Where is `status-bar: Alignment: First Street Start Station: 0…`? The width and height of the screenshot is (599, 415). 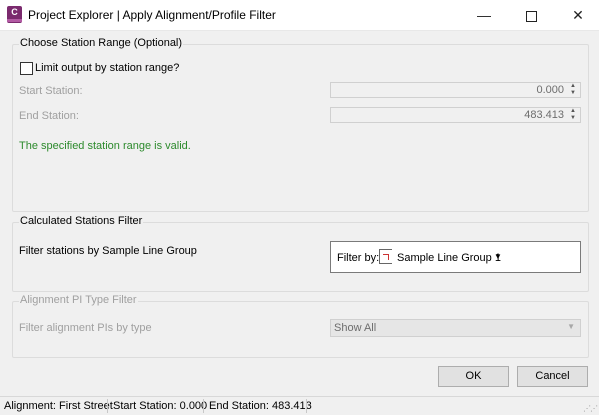 status-bar: Alignment: First Street Start Station: 0… is located at coordinates (299, 405).